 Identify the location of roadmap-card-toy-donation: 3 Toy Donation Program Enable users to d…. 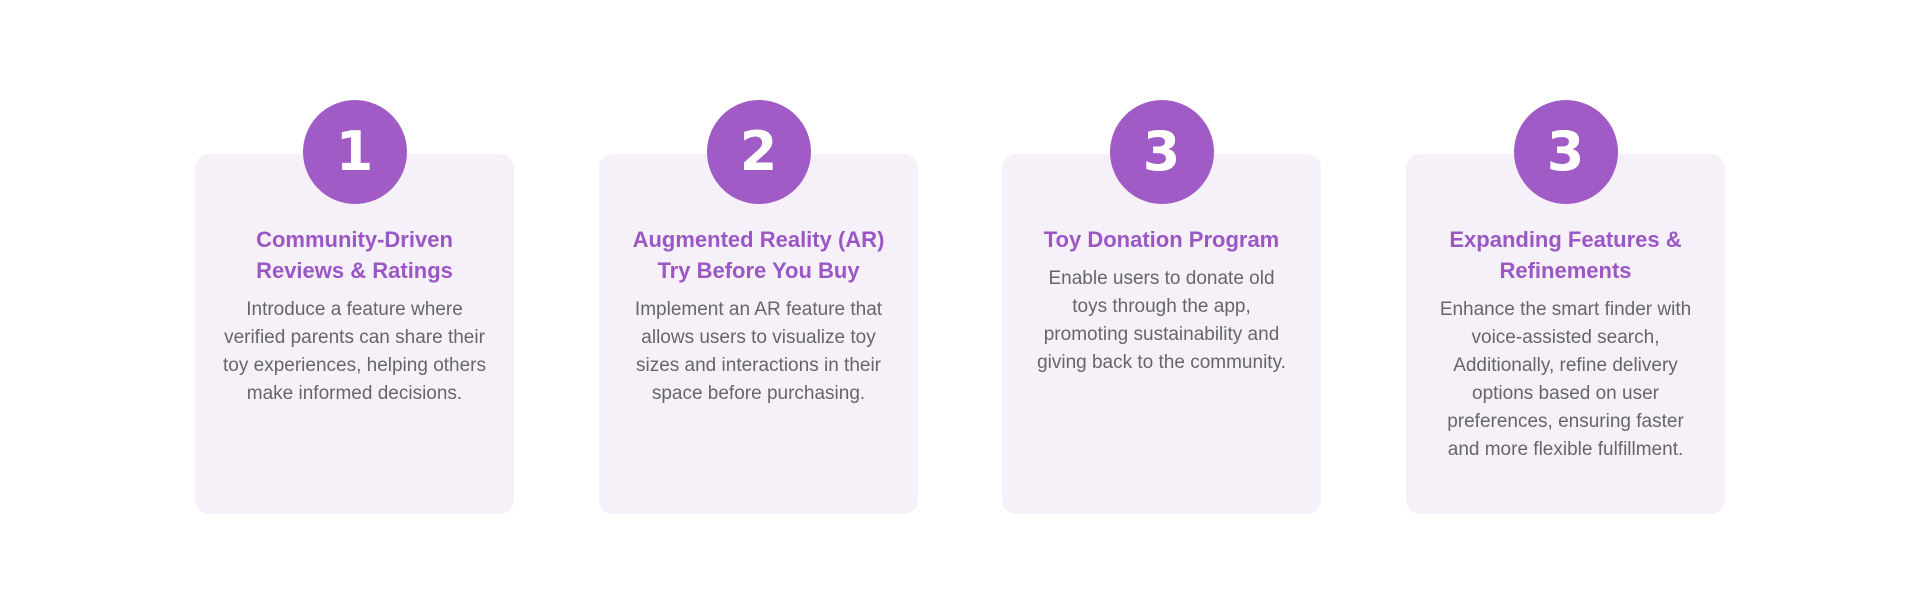
(1161, 307).